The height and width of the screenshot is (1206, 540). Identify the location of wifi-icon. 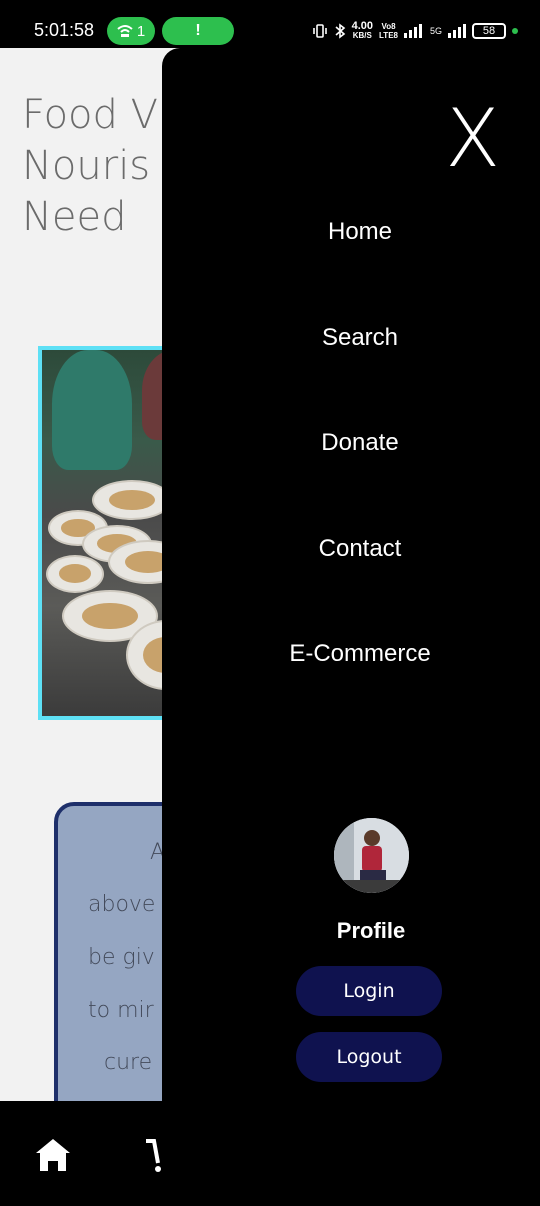
(125, 31).